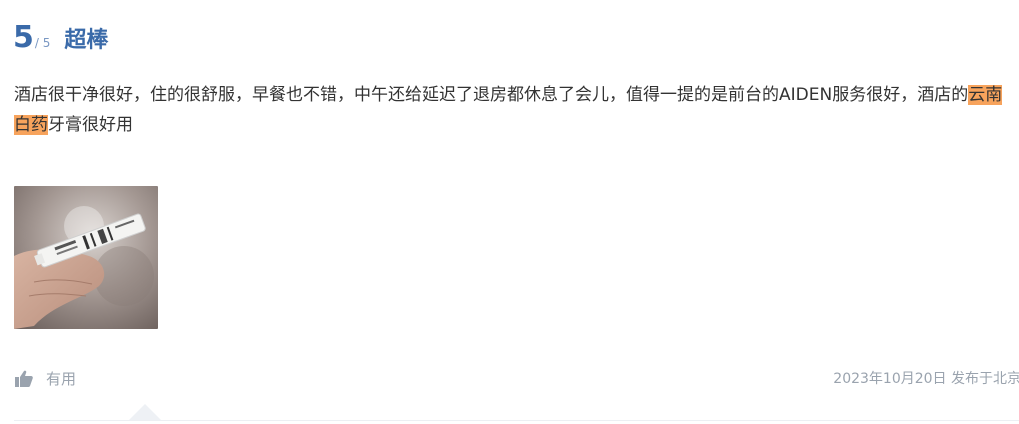 This screenshot has width=1019, height=424. I want to click on review-score: 5, so click(23, 37).